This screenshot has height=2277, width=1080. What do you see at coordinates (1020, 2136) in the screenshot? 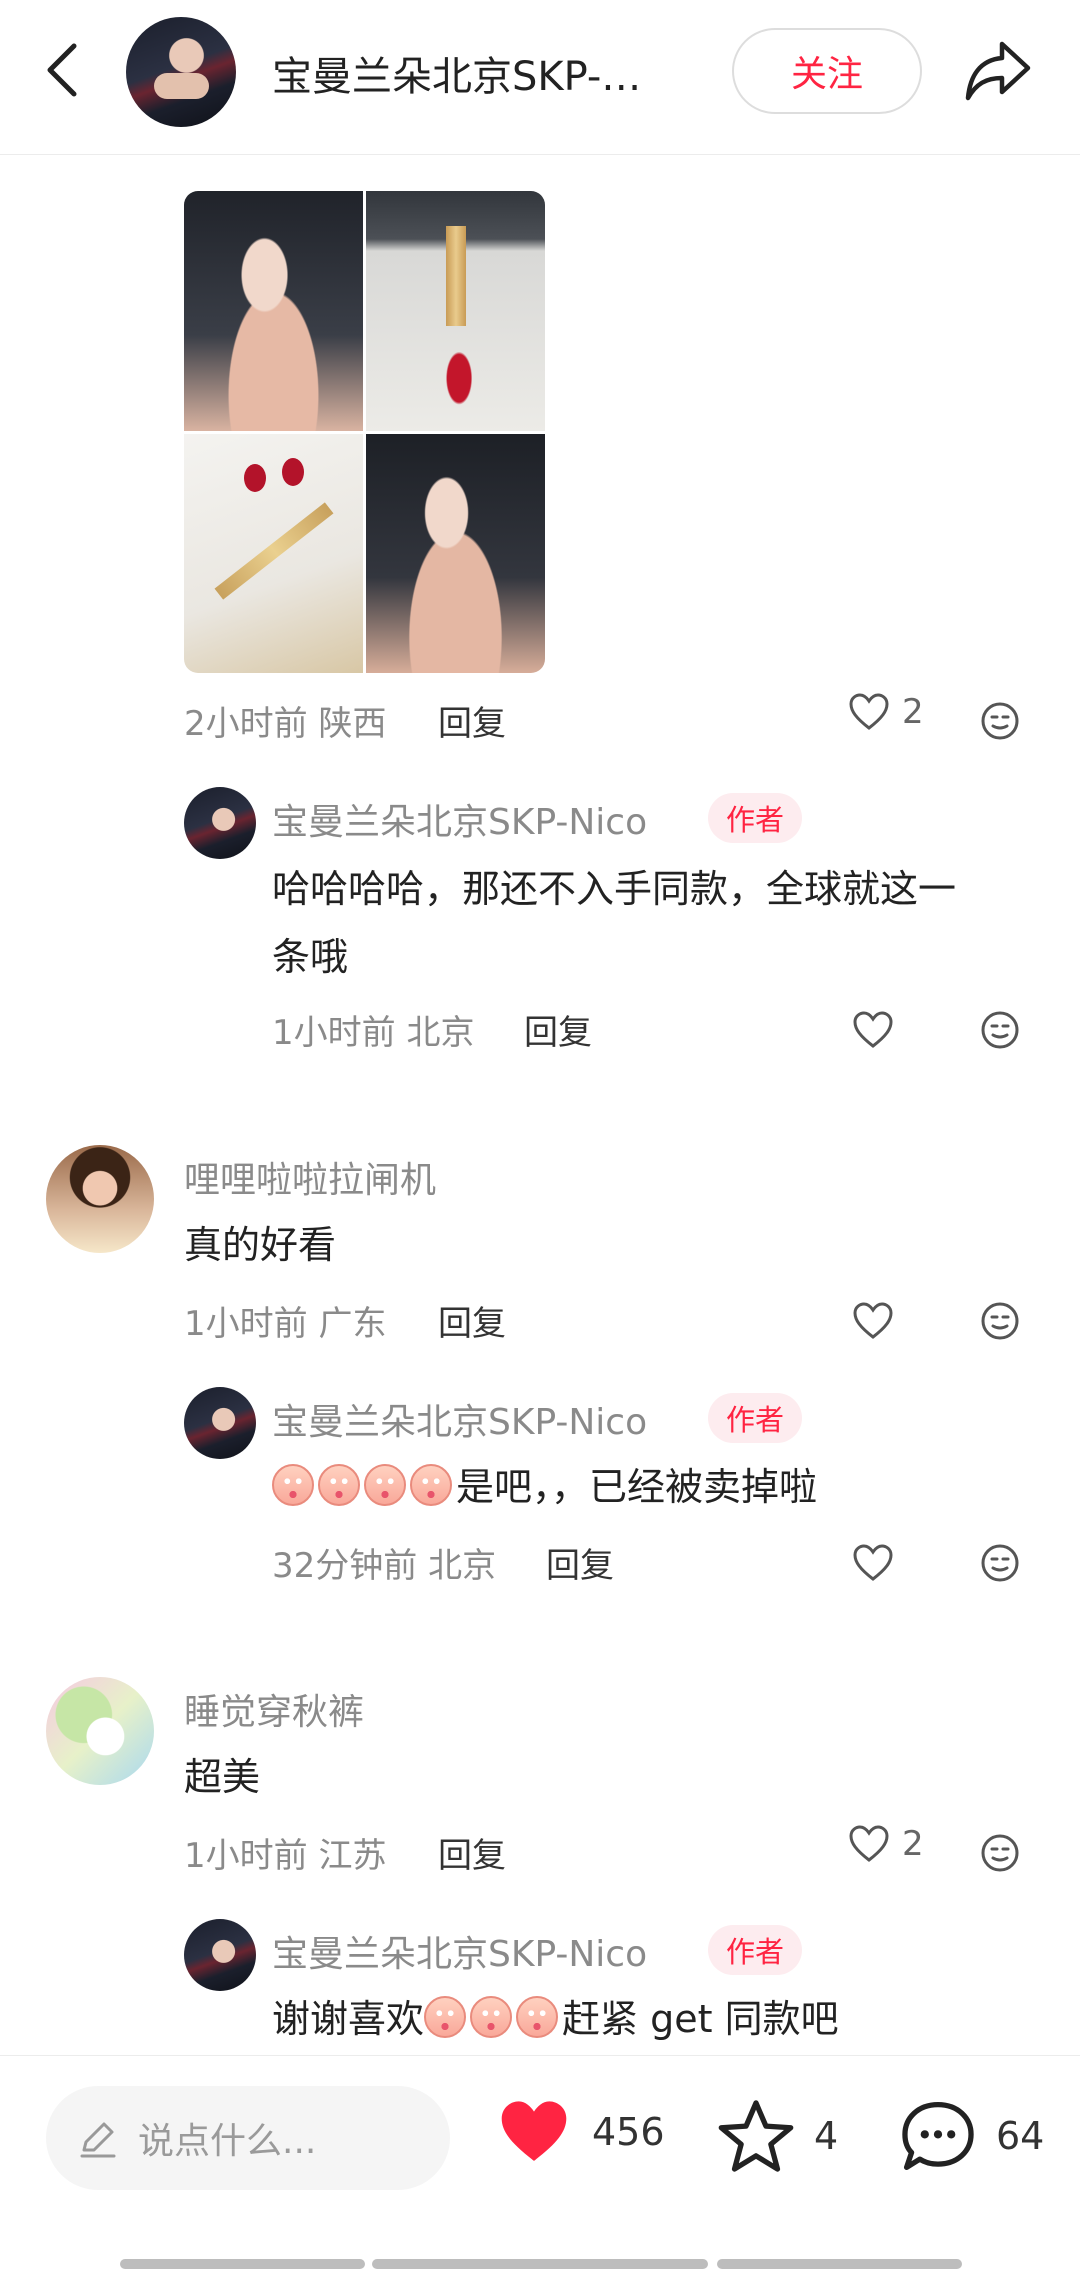
I see `comment-count: 64` at bounding box center [1020, 2136].